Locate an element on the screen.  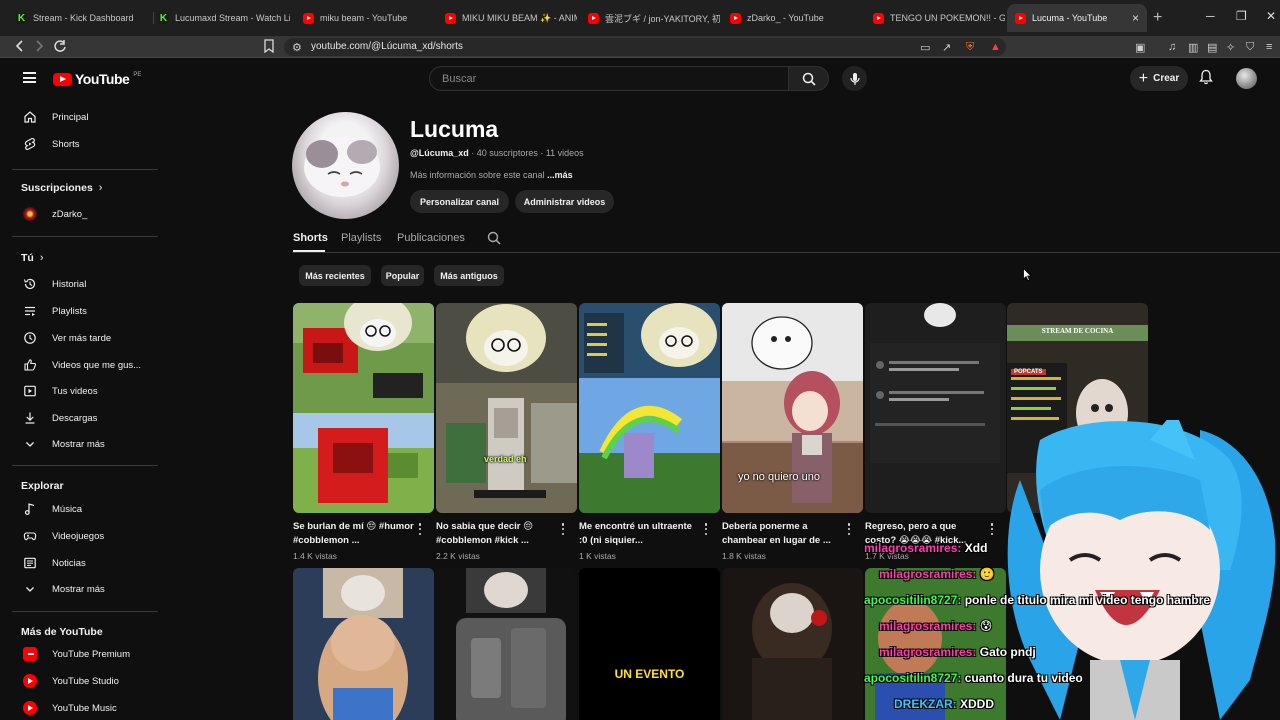
sidebar-item-your-videos: Tus videos is located at coordinates (83, 391).